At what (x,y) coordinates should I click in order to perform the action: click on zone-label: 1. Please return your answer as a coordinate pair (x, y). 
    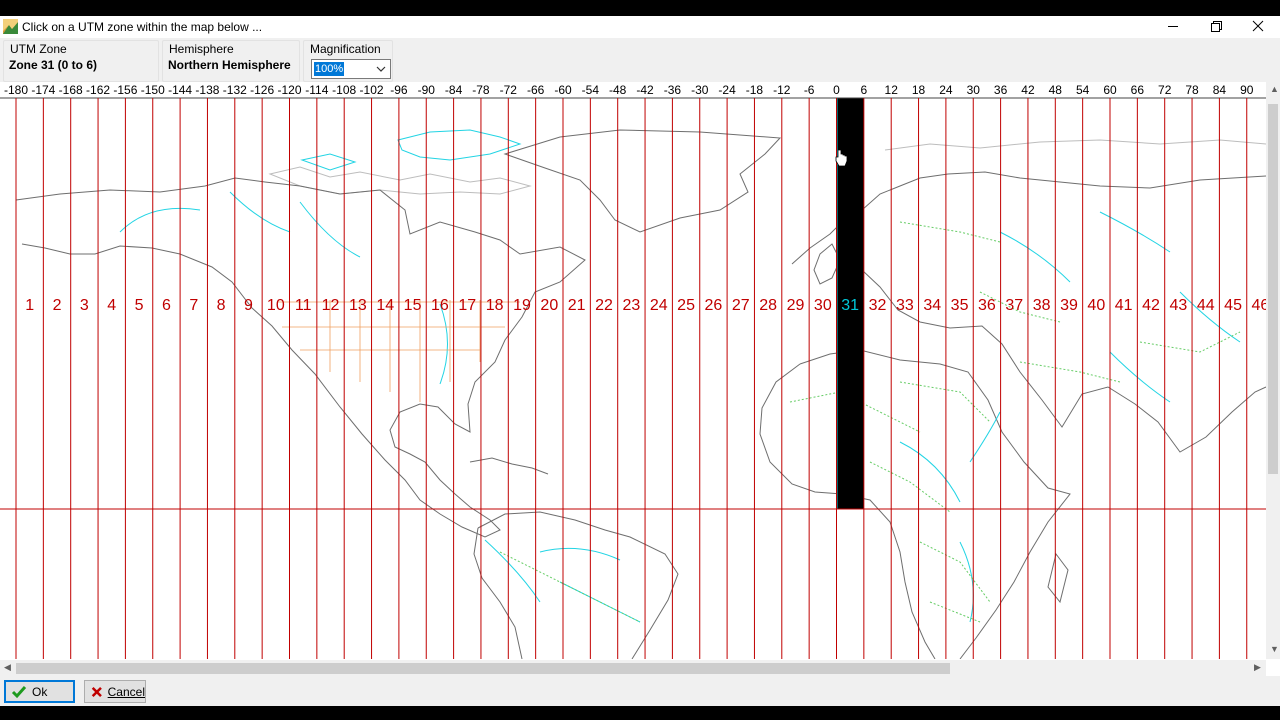
    Looking at the image, I should click on (29, 305).